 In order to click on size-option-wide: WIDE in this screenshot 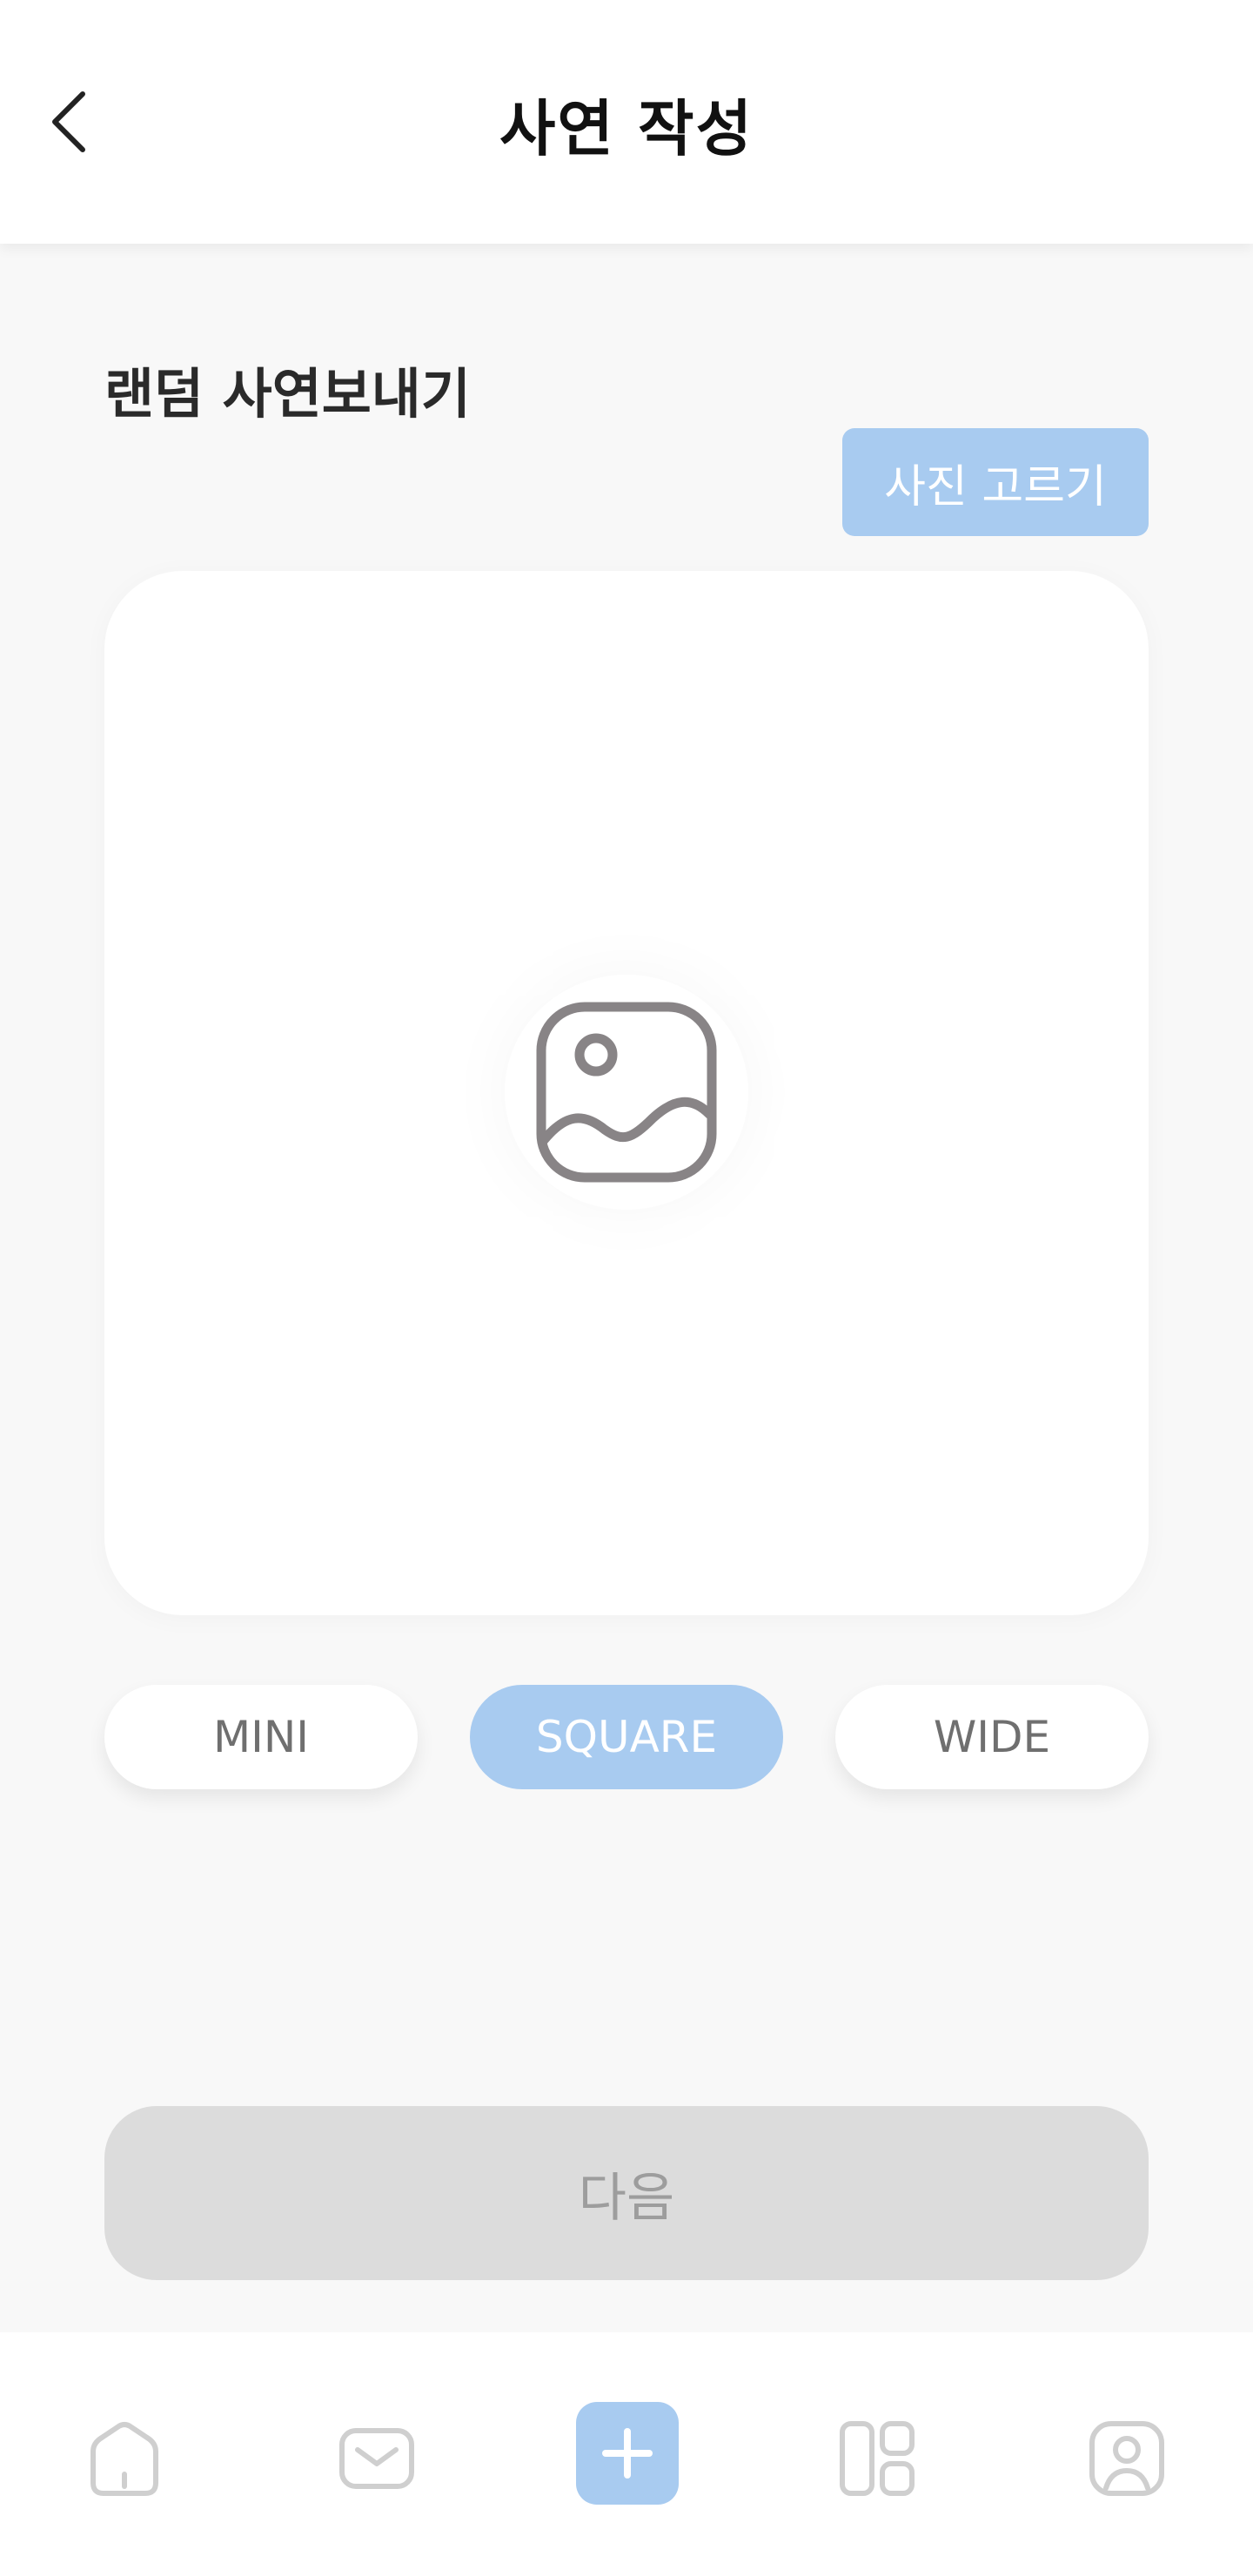, I will do `click(992, 1737)`.